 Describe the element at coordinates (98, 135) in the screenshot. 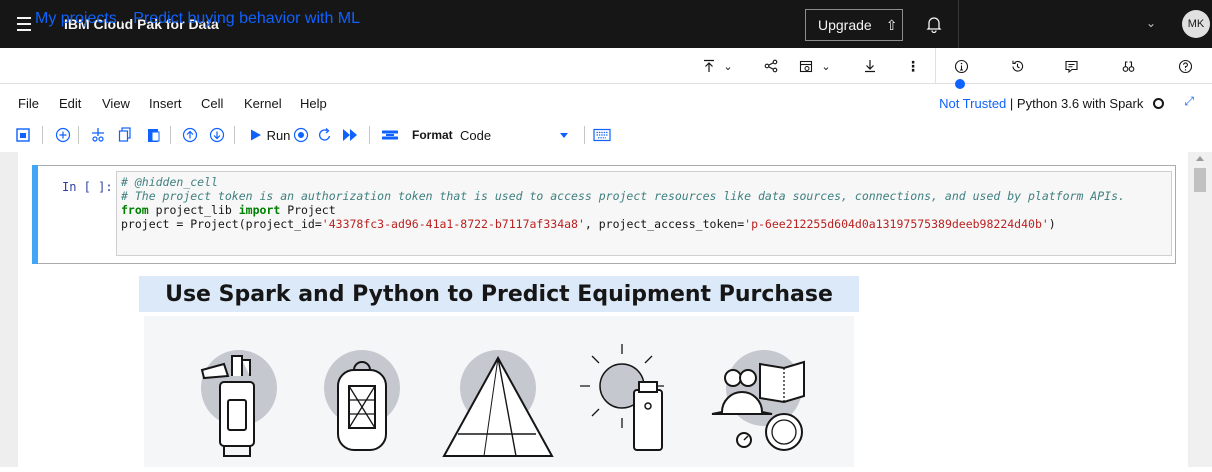

I see `cut-icon` at that location.